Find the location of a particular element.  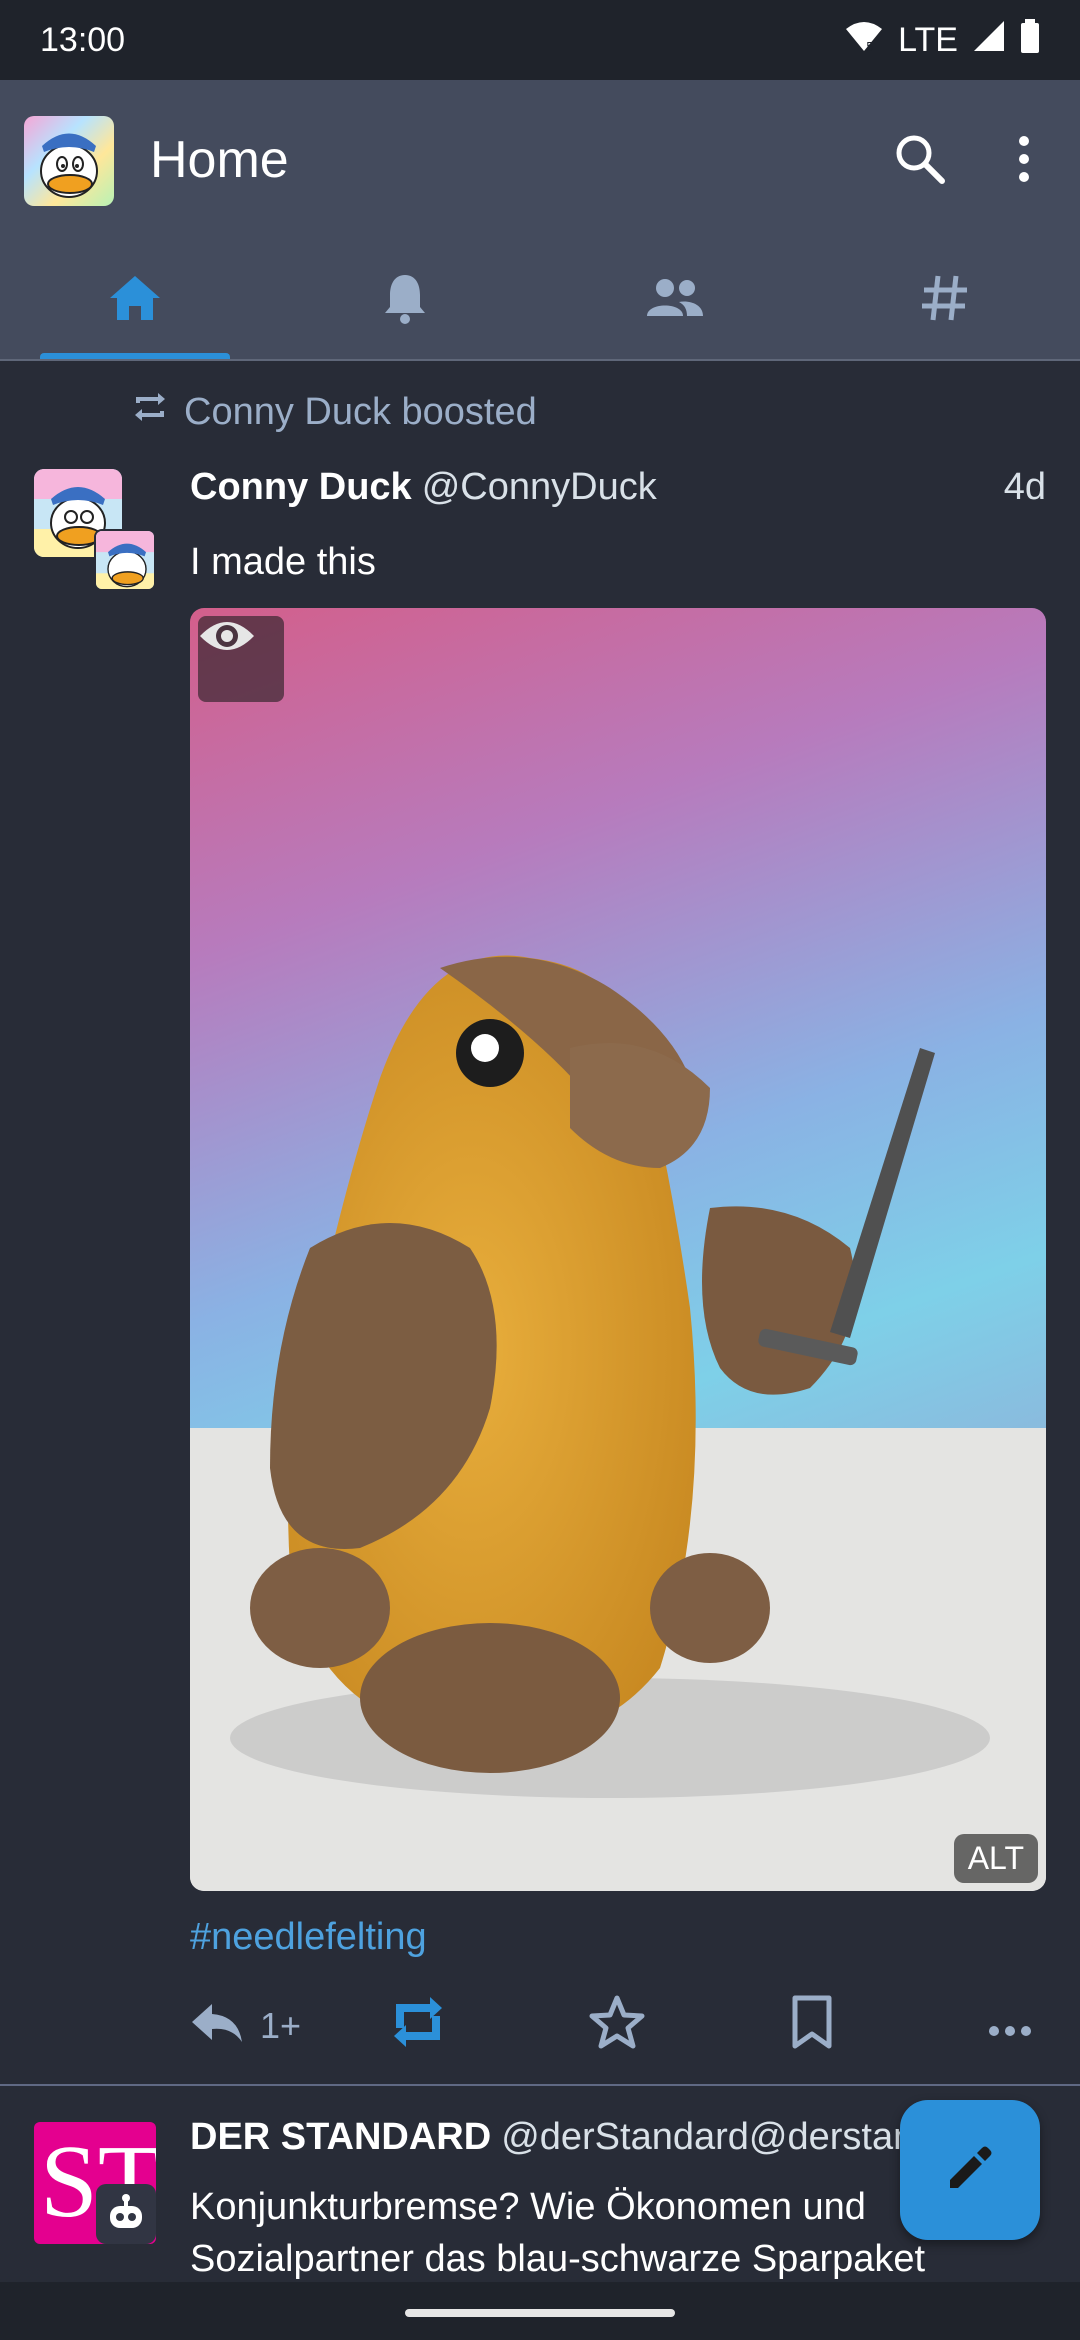

boost-active-icon is located at coordinates (418, 2026).